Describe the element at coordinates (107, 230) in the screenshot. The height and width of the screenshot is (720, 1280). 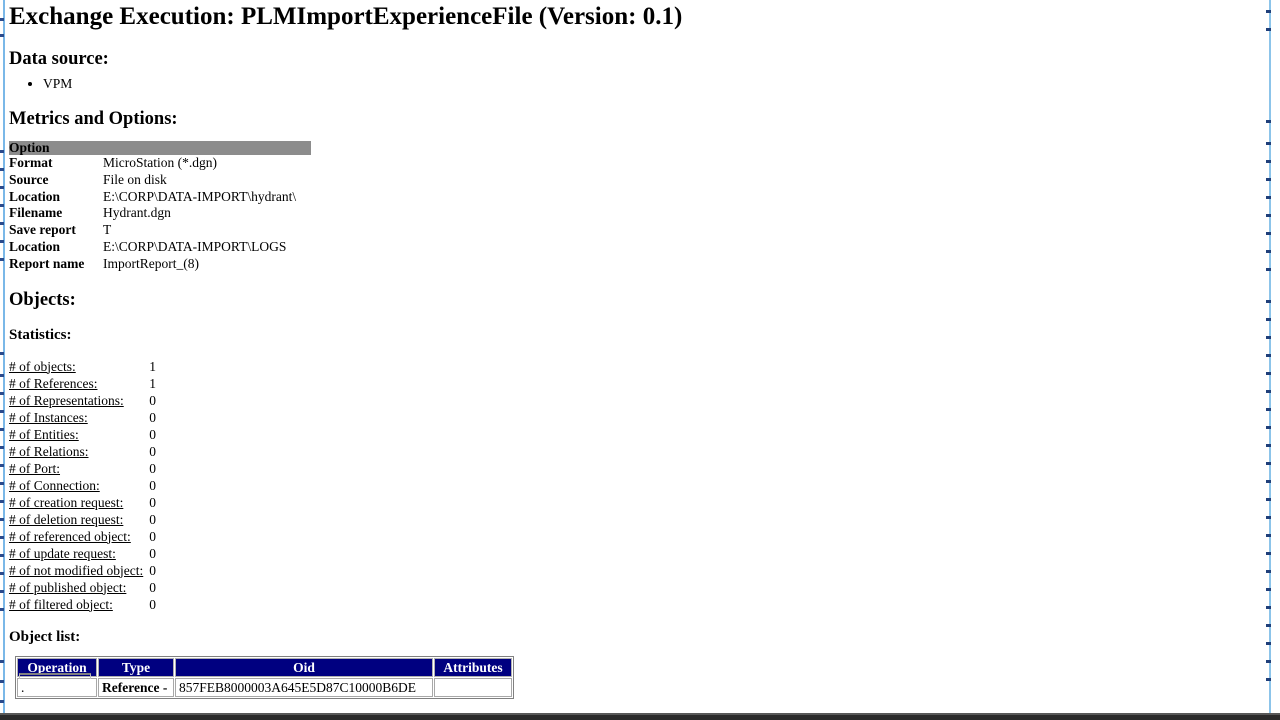
I see `option-value: T` at that location.